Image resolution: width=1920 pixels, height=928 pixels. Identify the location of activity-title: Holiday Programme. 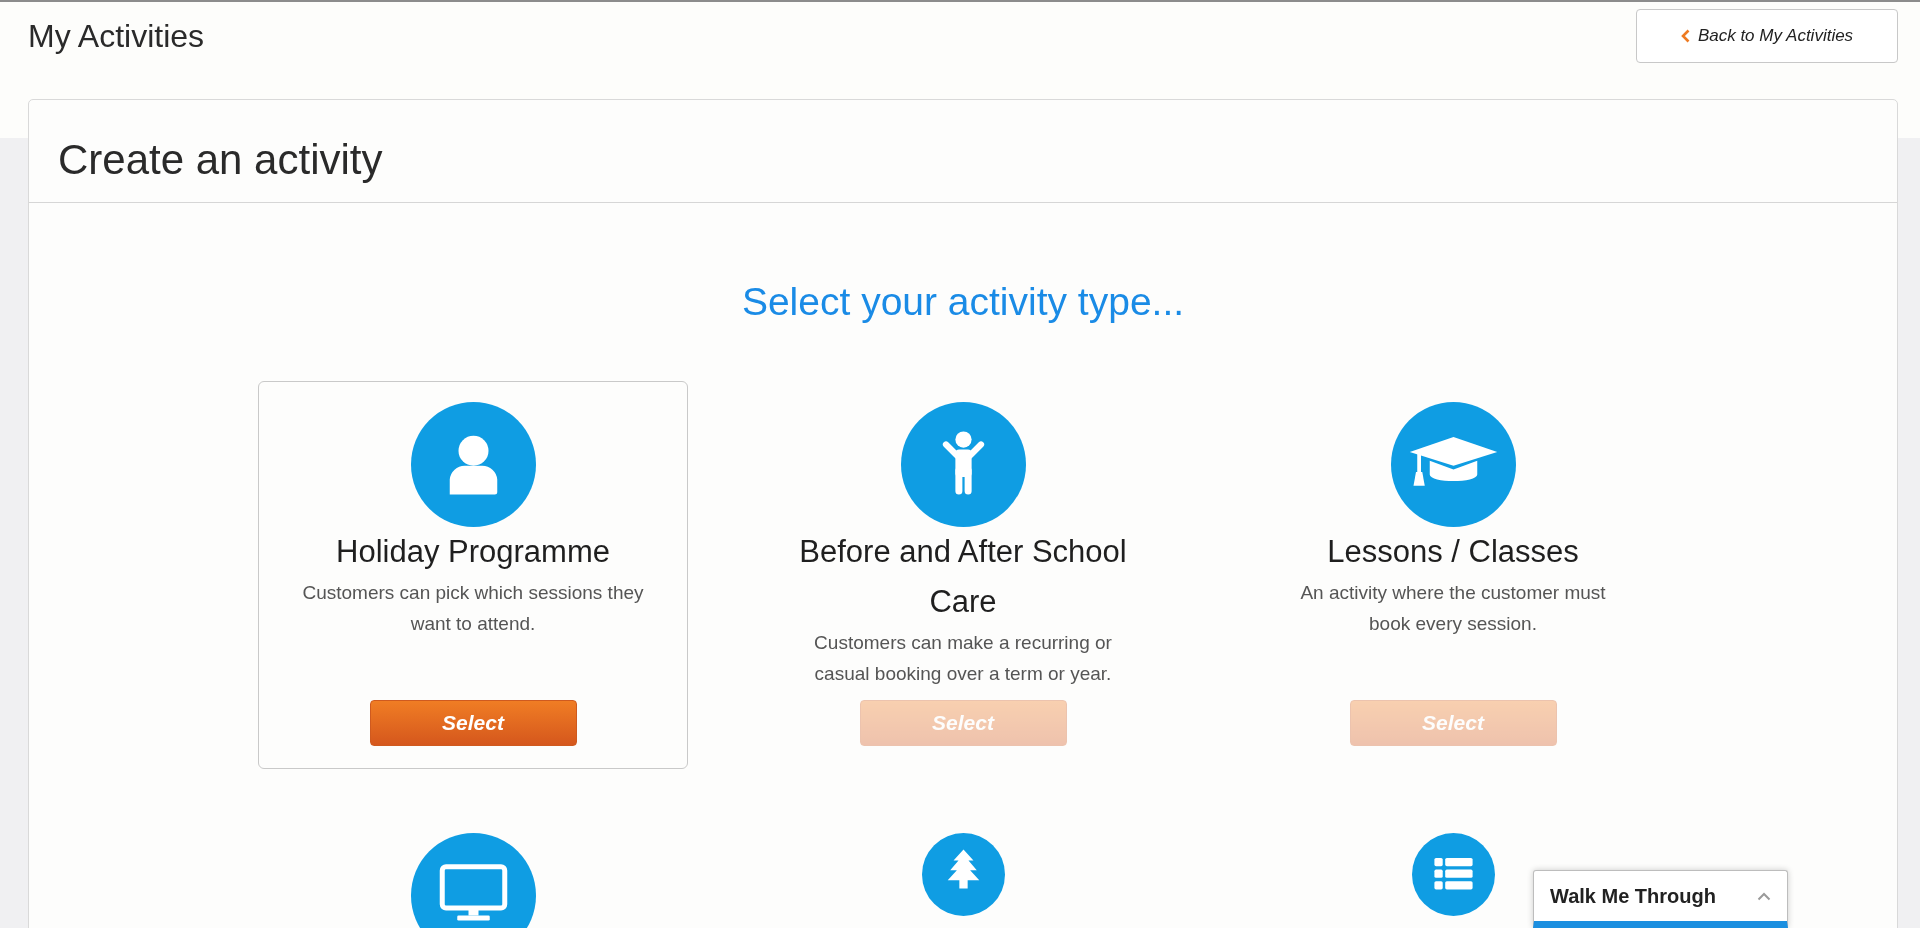
(473, 552).